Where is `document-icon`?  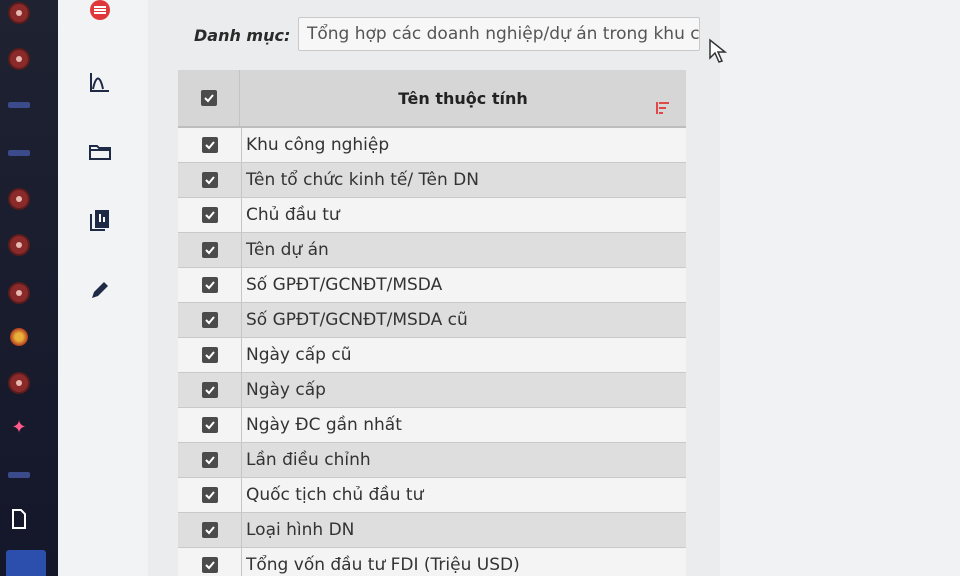
document-icon is located at coordinates (19, 519).